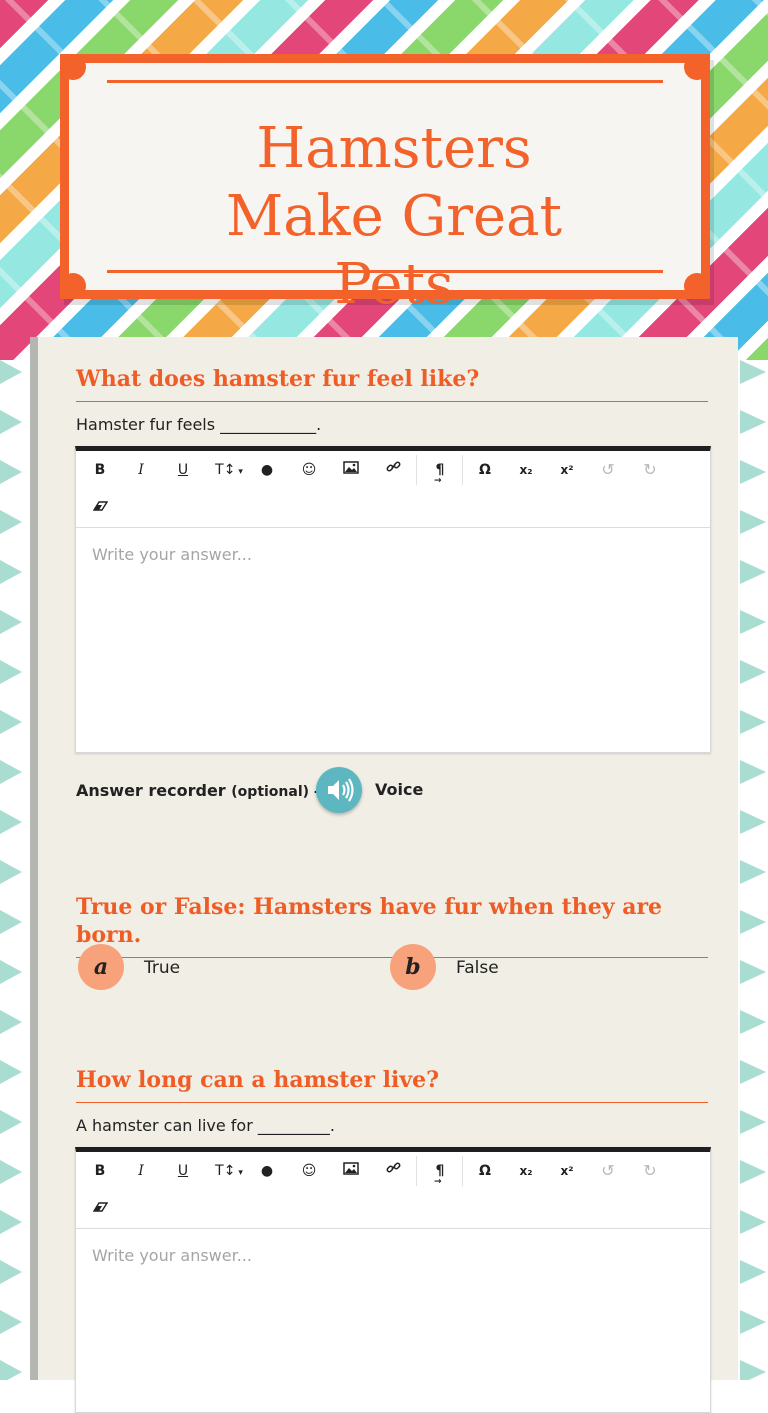 The width and height of the screenshot is (768, 1413). What do you see at coordinates (385, 81) in the screenshot?
I see `title-rule-top` at bounding box center [385, 81].